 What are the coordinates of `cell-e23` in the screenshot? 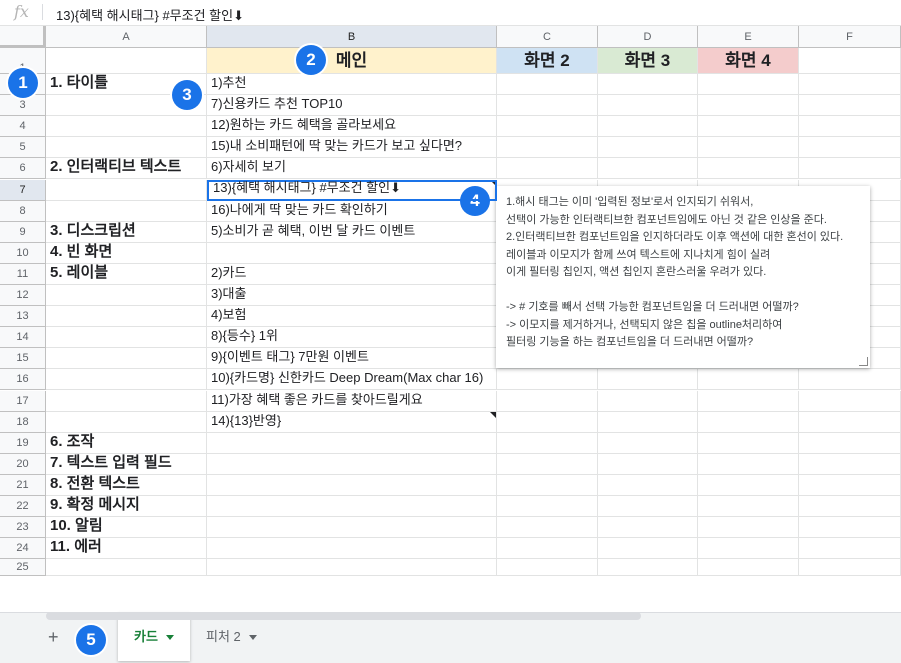 It's located at (748, 528).